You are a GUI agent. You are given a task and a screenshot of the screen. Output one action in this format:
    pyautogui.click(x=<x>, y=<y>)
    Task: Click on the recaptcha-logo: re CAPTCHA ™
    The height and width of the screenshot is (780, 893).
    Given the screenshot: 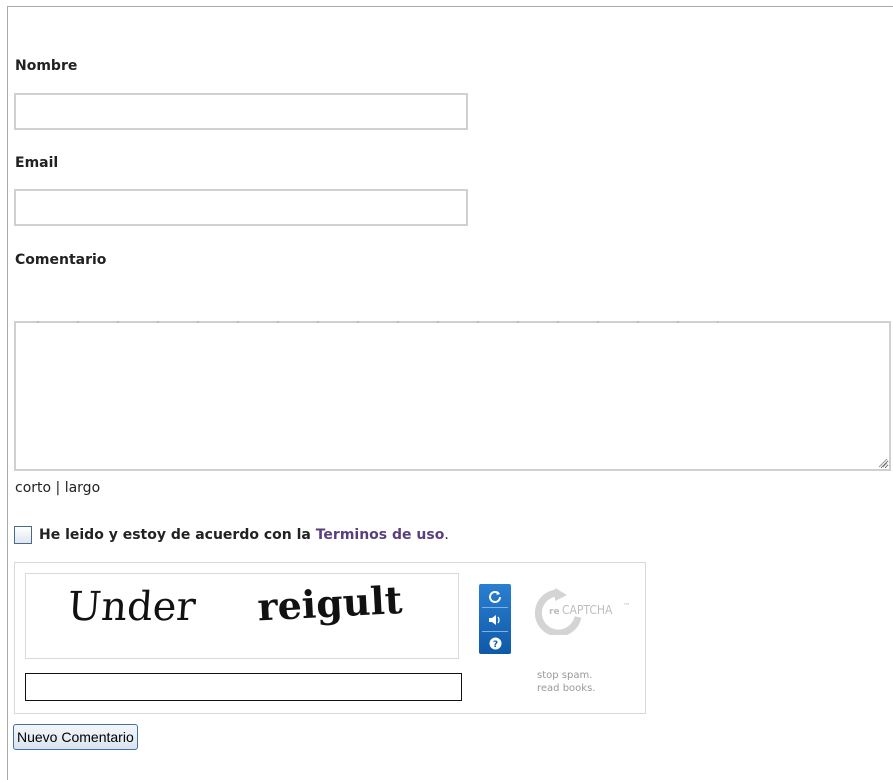 What is the action you would take?
    pyautogui.click(x=582, y=611)
    